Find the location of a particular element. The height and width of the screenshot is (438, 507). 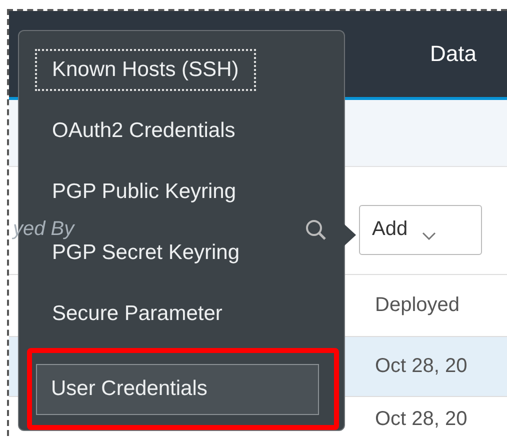

menu-item: User Credentials is located at coordinates (177, 389).